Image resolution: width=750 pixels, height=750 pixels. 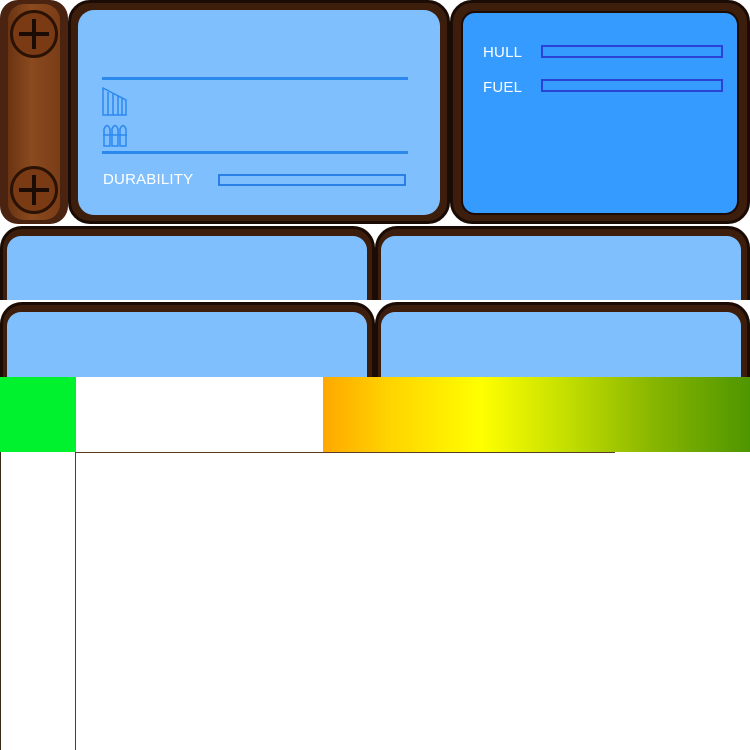 I want to click on slot-panel-4-frame, so click(x=562, y=339).